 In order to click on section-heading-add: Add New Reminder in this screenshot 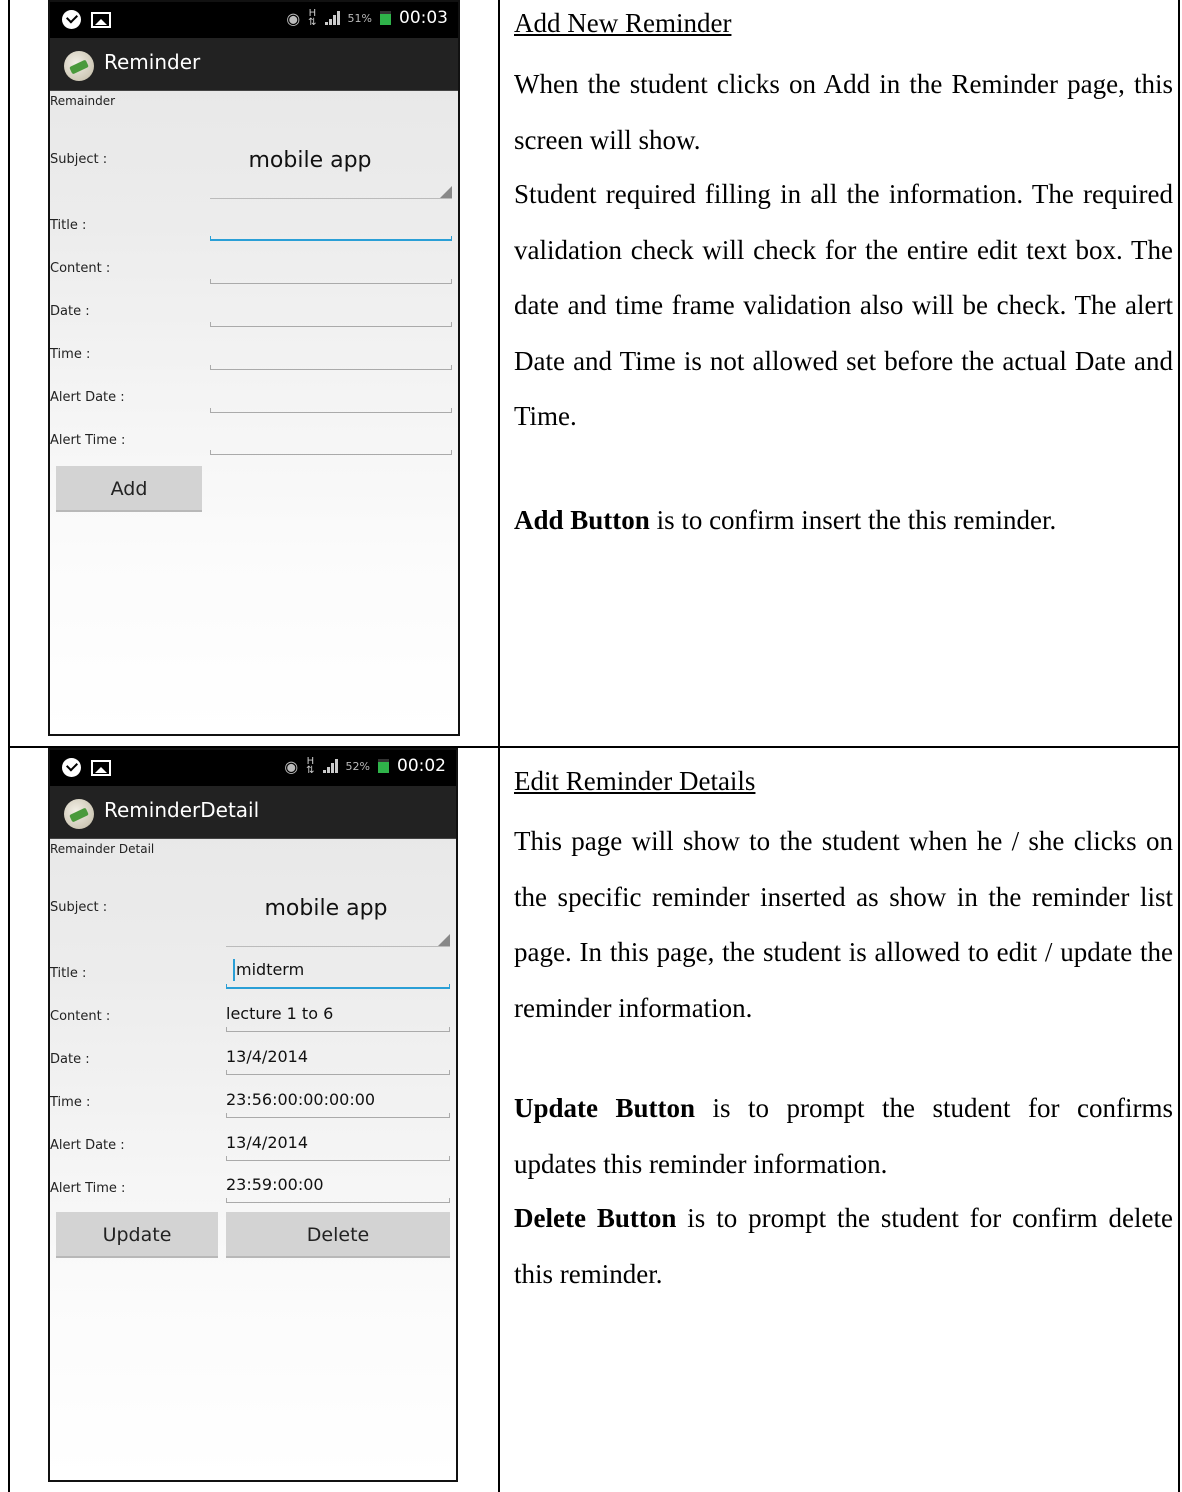, I will do `click(623, 23)`.